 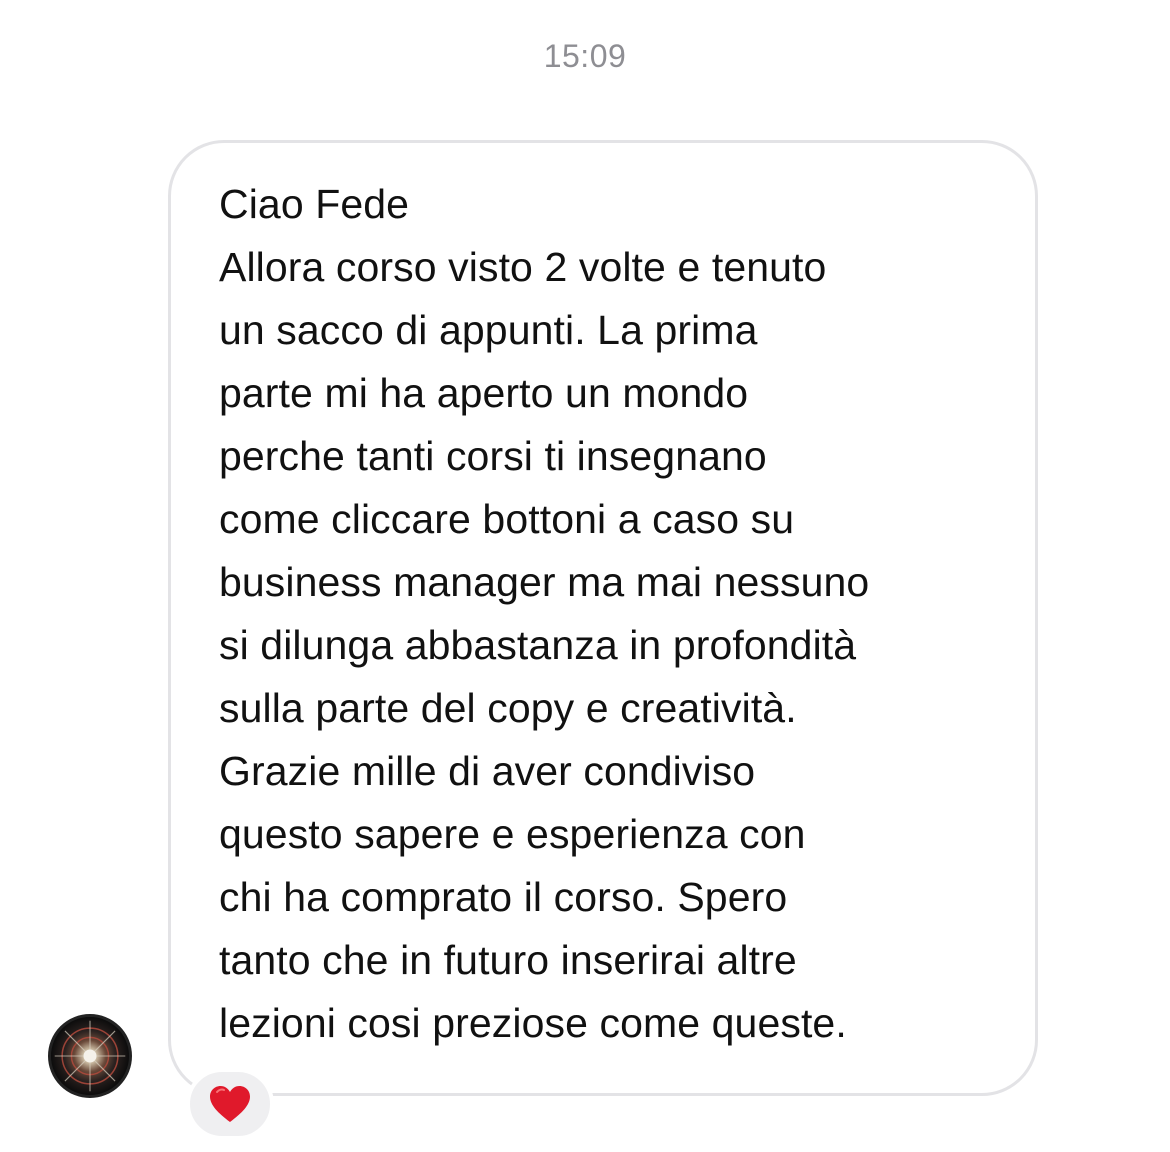 What do you see at coordinates (533, 1023) in the screenshot?
I see `message-line: lezioni cosi preziose come queste.` at bounding box center [533, 1023].